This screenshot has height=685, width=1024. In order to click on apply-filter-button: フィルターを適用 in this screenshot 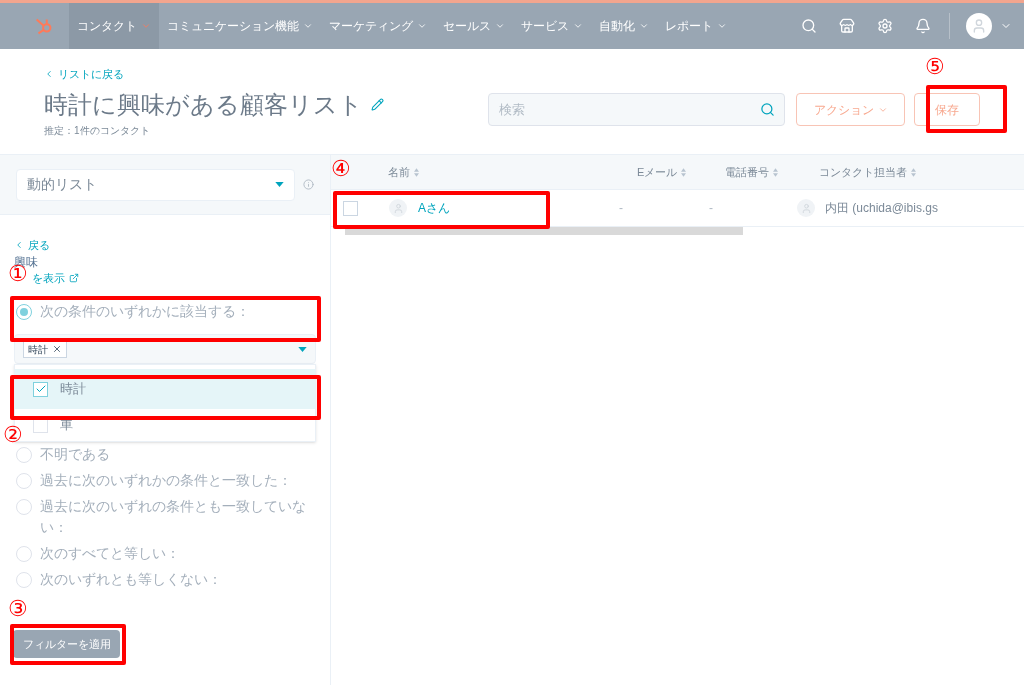, I will do `click(66, 644)`.